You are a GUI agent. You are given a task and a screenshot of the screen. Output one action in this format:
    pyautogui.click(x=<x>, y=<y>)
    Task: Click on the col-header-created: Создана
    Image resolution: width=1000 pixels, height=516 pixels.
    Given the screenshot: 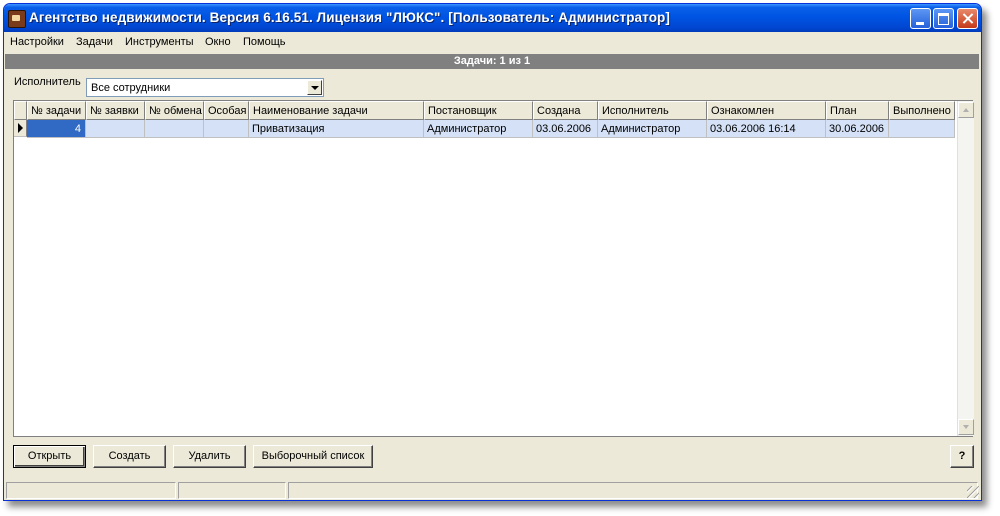 What is the action you would take?
    pyautogui.click(x=565, y=110)
    